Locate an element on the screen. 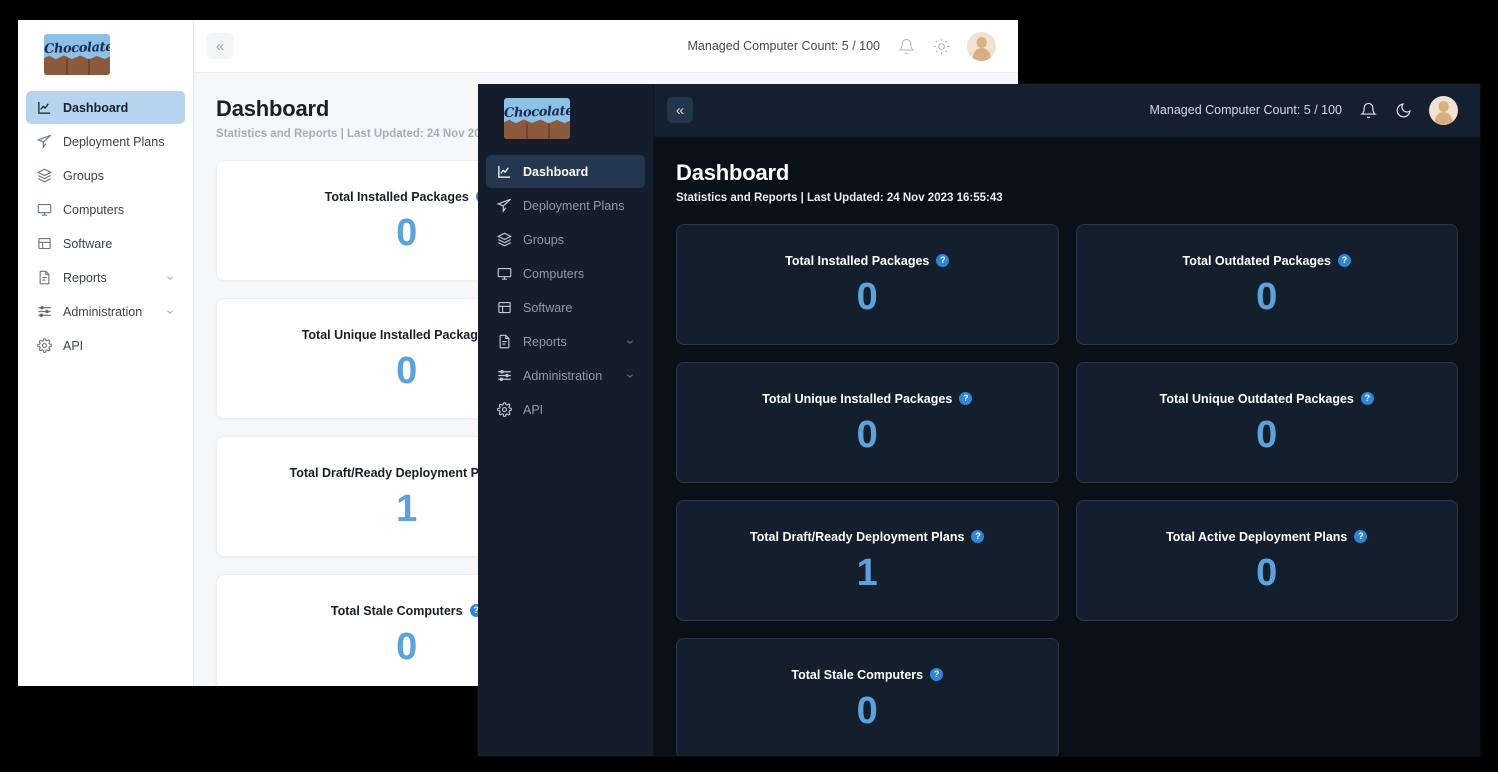 The height and width of the screenshot is (772, 1498). stat-card-title-text: Total Draft/Ready Deployment Plans is located at coordinates (396, 472).